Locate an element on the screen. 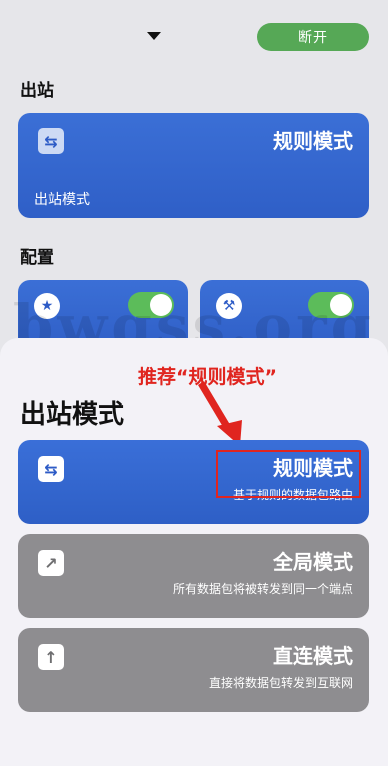 This screenshot has height=766, width=388. arrow-up-icon: ↑ is located at coordinates (51, 657).